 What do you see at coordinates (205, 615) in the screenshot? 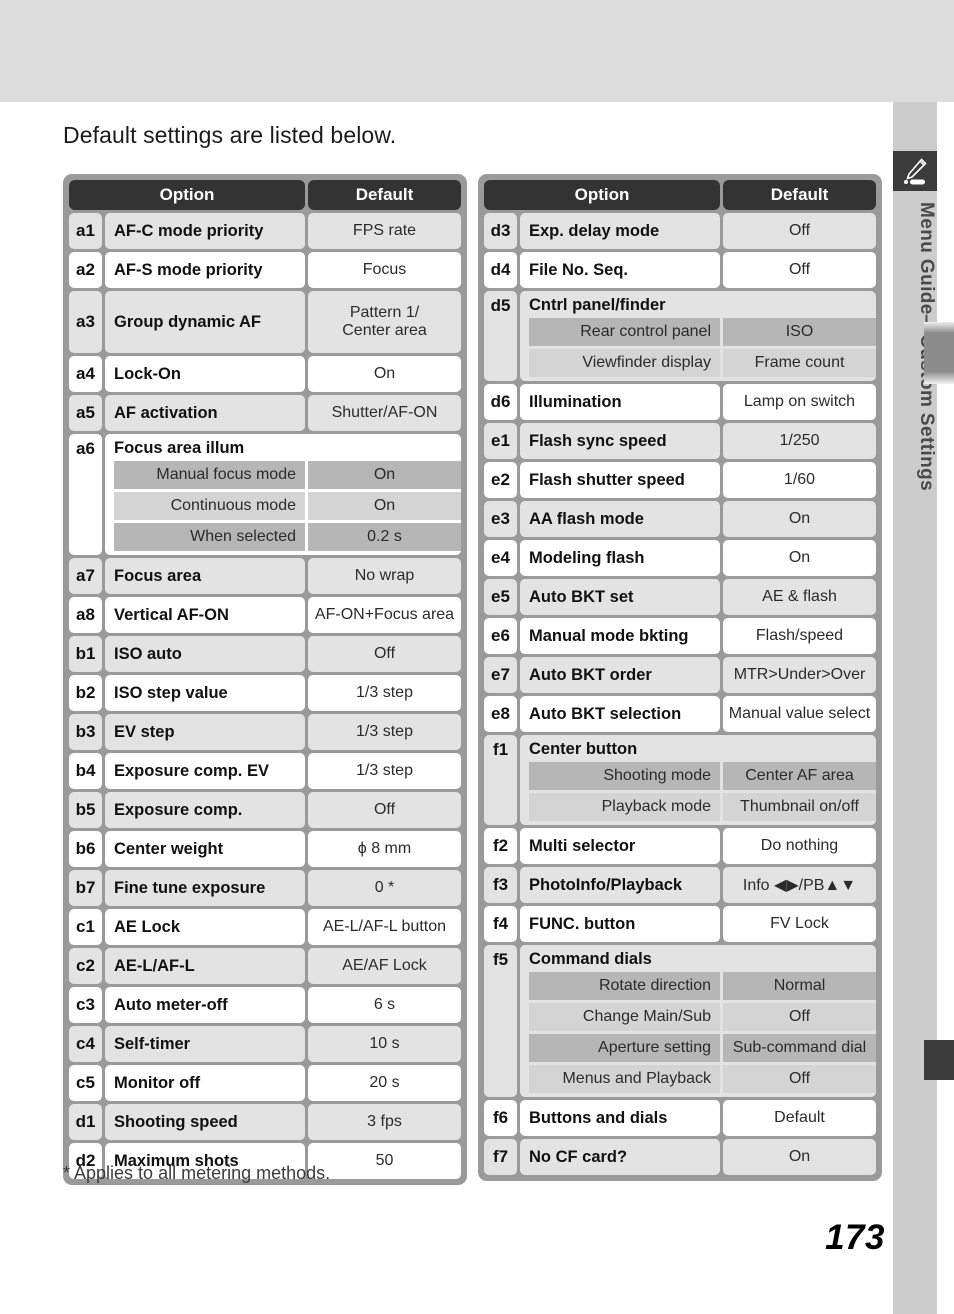
I see `row-option-label: Vertical AF-ON` at bounding box center [205, 615].